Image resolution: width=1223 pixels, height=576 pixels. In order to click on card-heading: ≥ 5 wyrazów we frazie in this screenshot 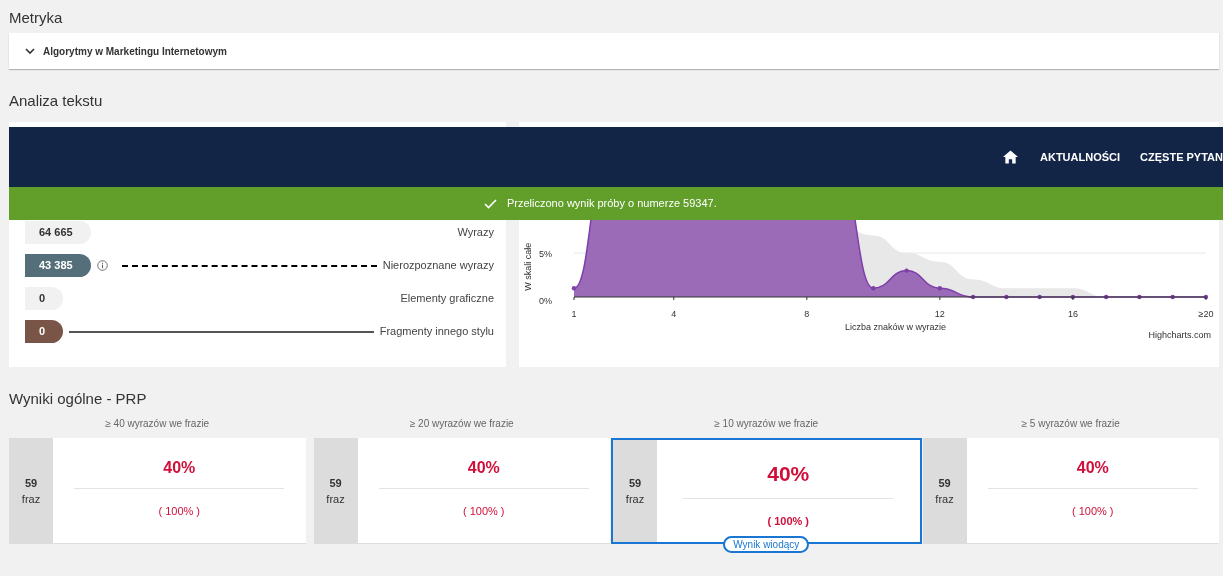, I will do `click(1070, 424)`.